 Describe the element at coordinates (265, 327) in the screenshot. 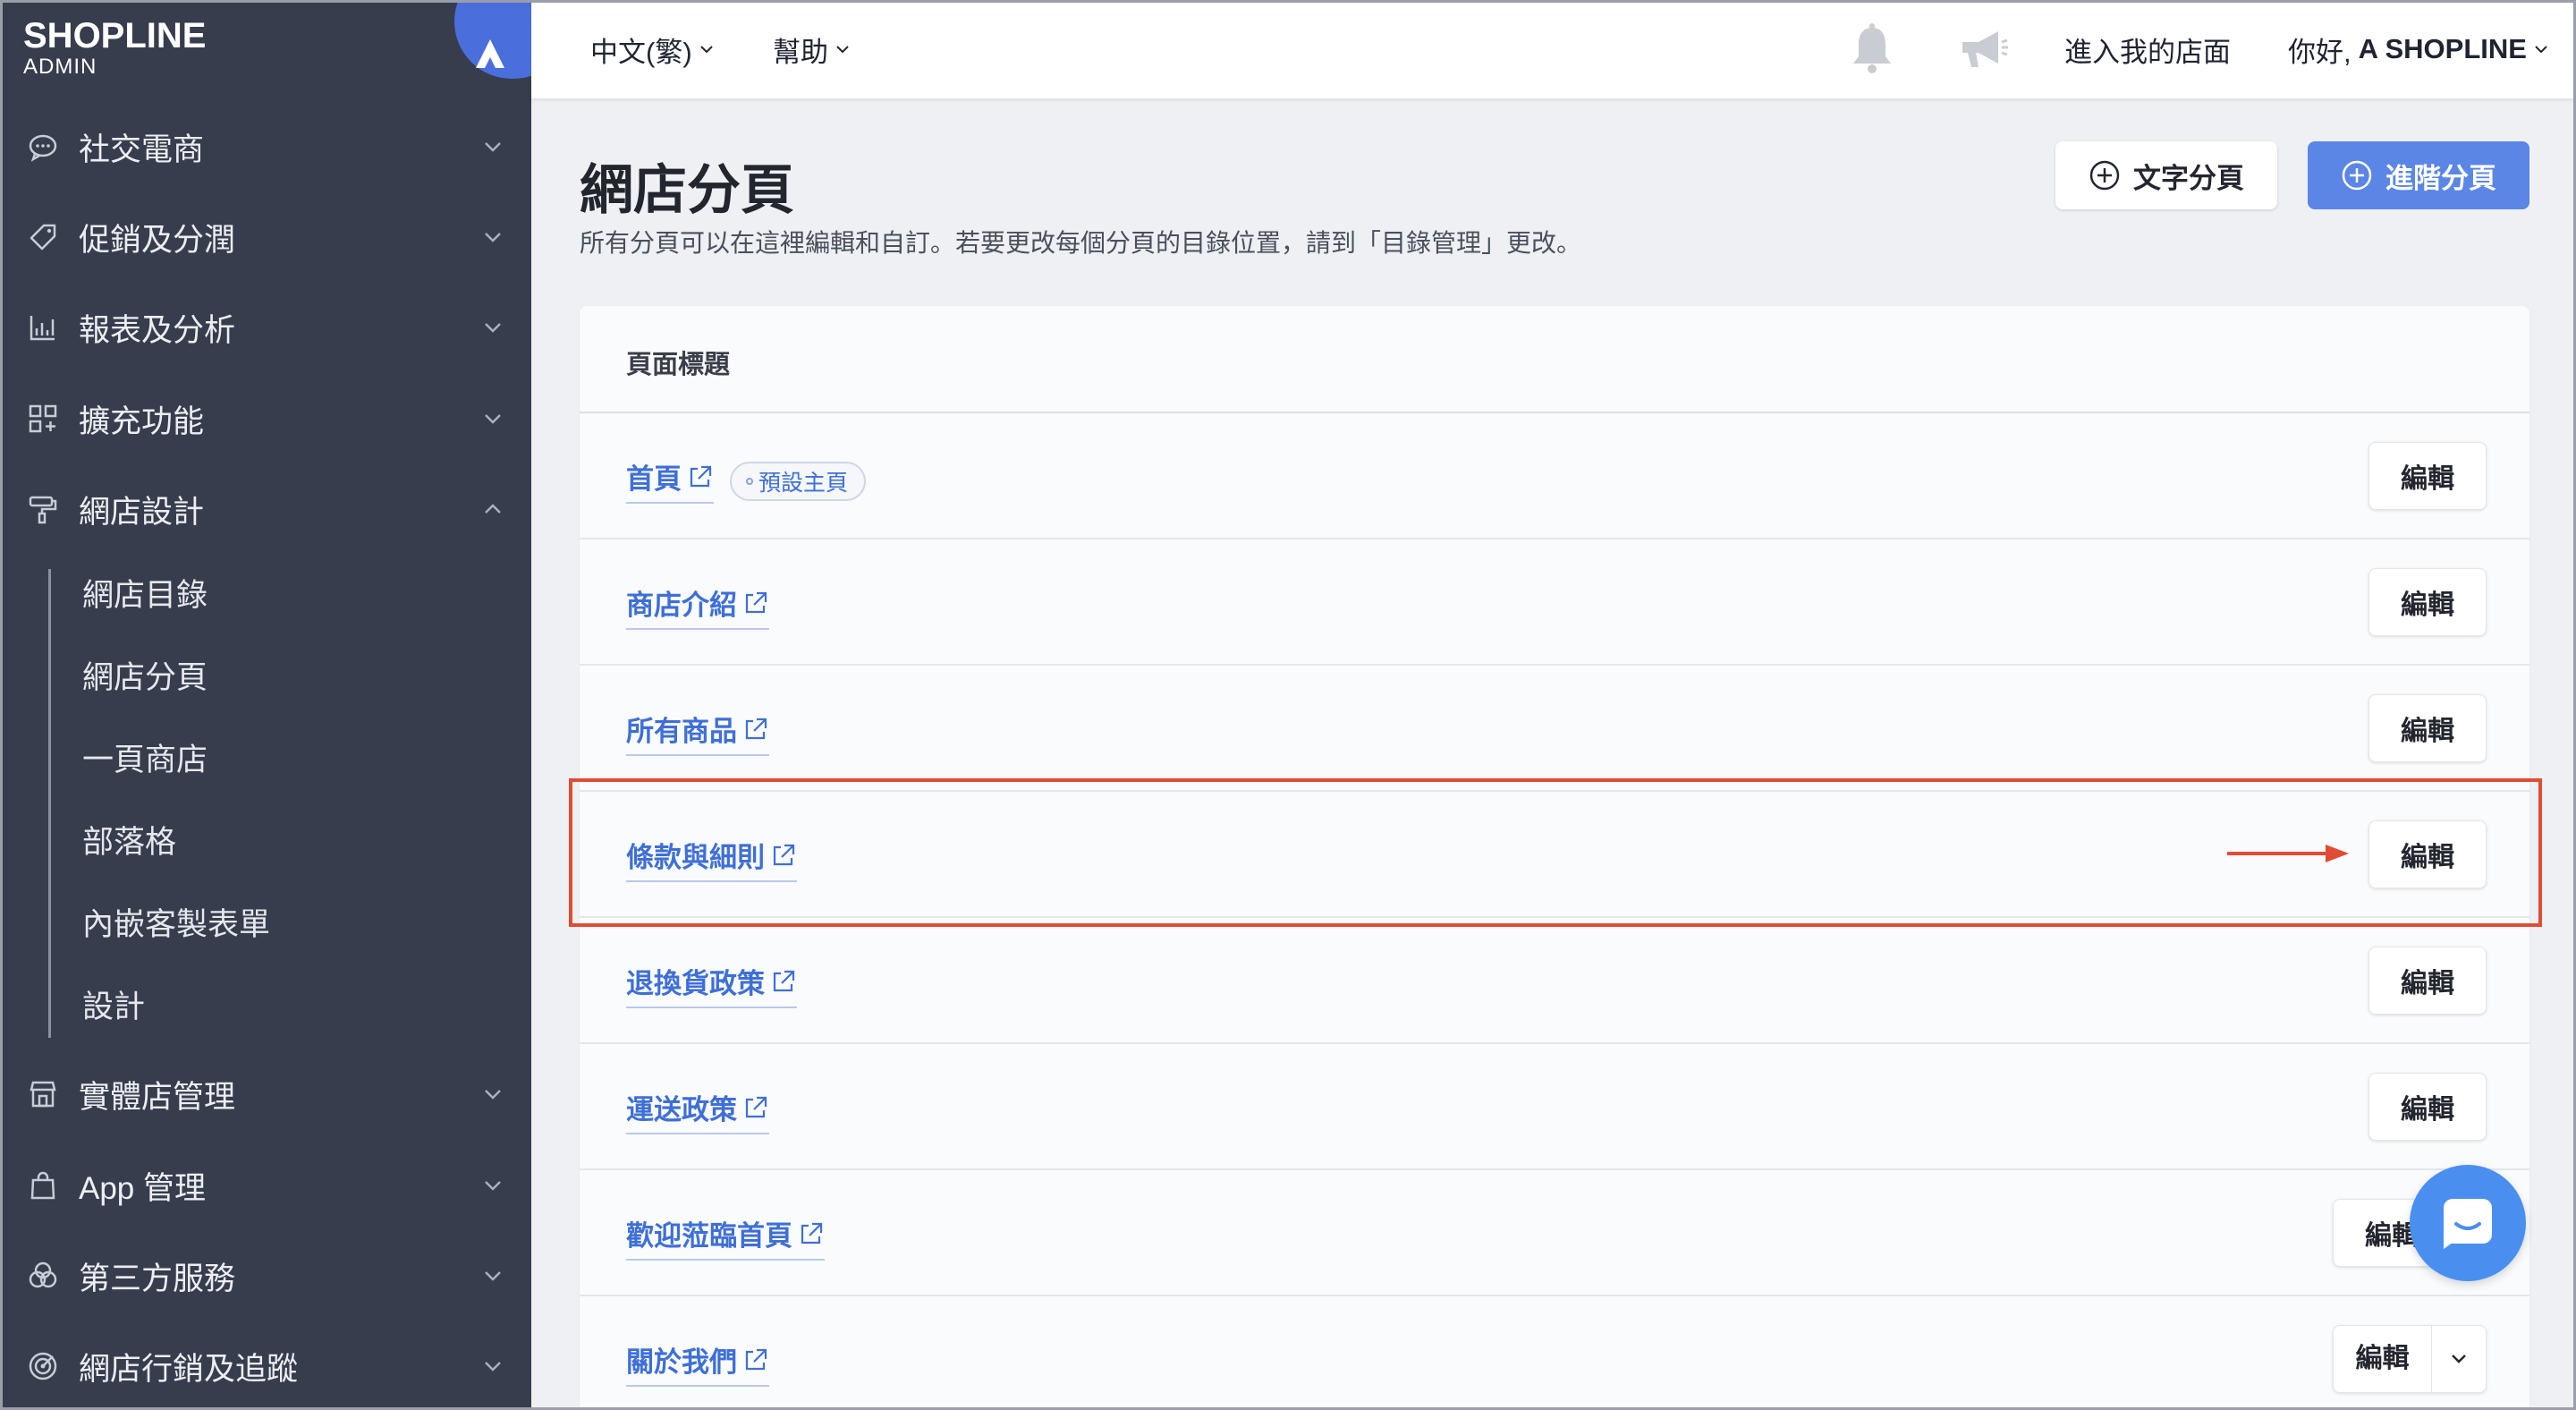

I see `sidebar-item-reports: 報表及分析` at that location.